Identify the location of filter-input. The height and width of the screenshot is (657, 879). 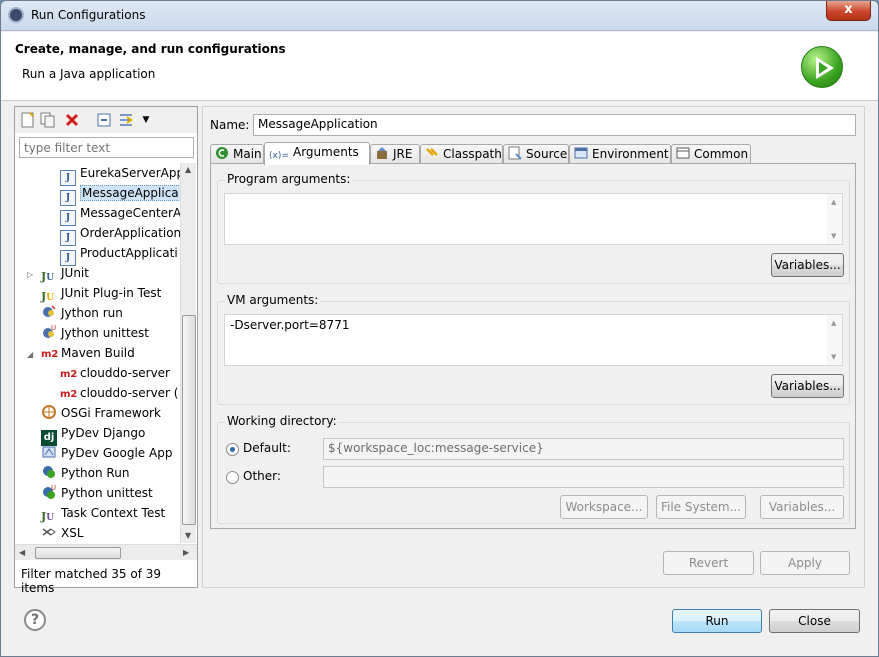
(106, 147).